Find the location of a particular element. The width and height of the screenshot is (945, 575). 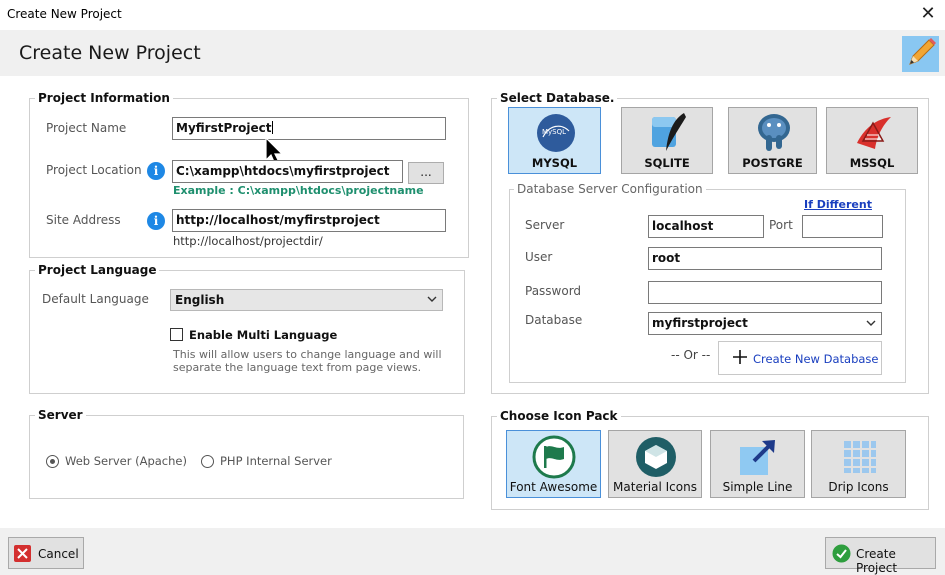

db-option-mysql: MySQL MYSQL is located at coordinates (554, 140).